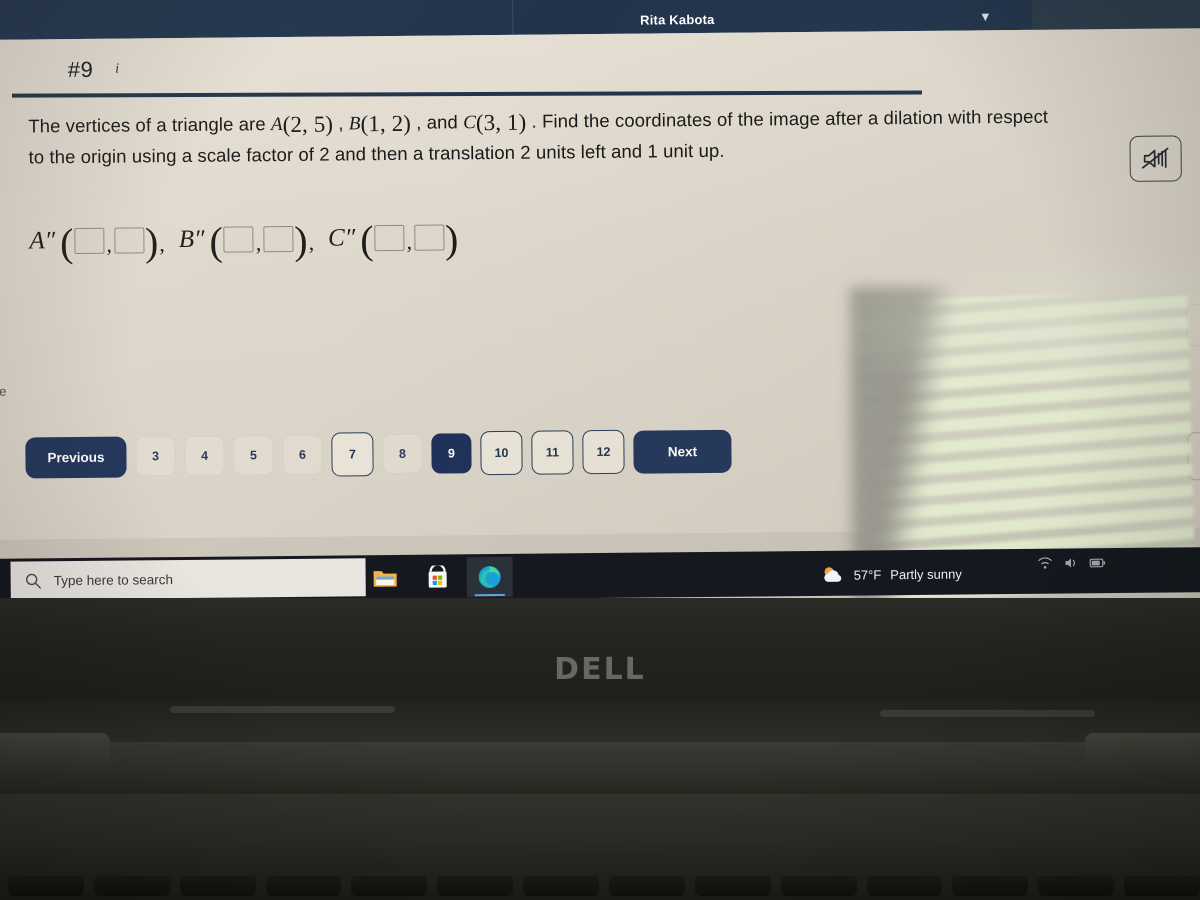 The height and width of the screenshot is (900, 1200). I want to click on answer-input-c-x, so click(389, 238).